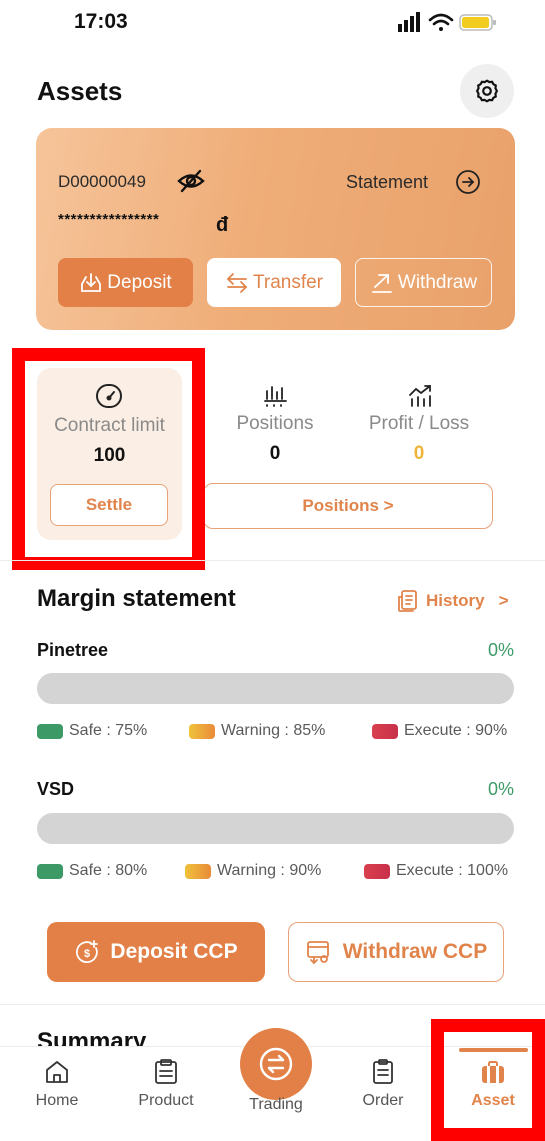  I want to click on history-label: History, so click(455, 600).